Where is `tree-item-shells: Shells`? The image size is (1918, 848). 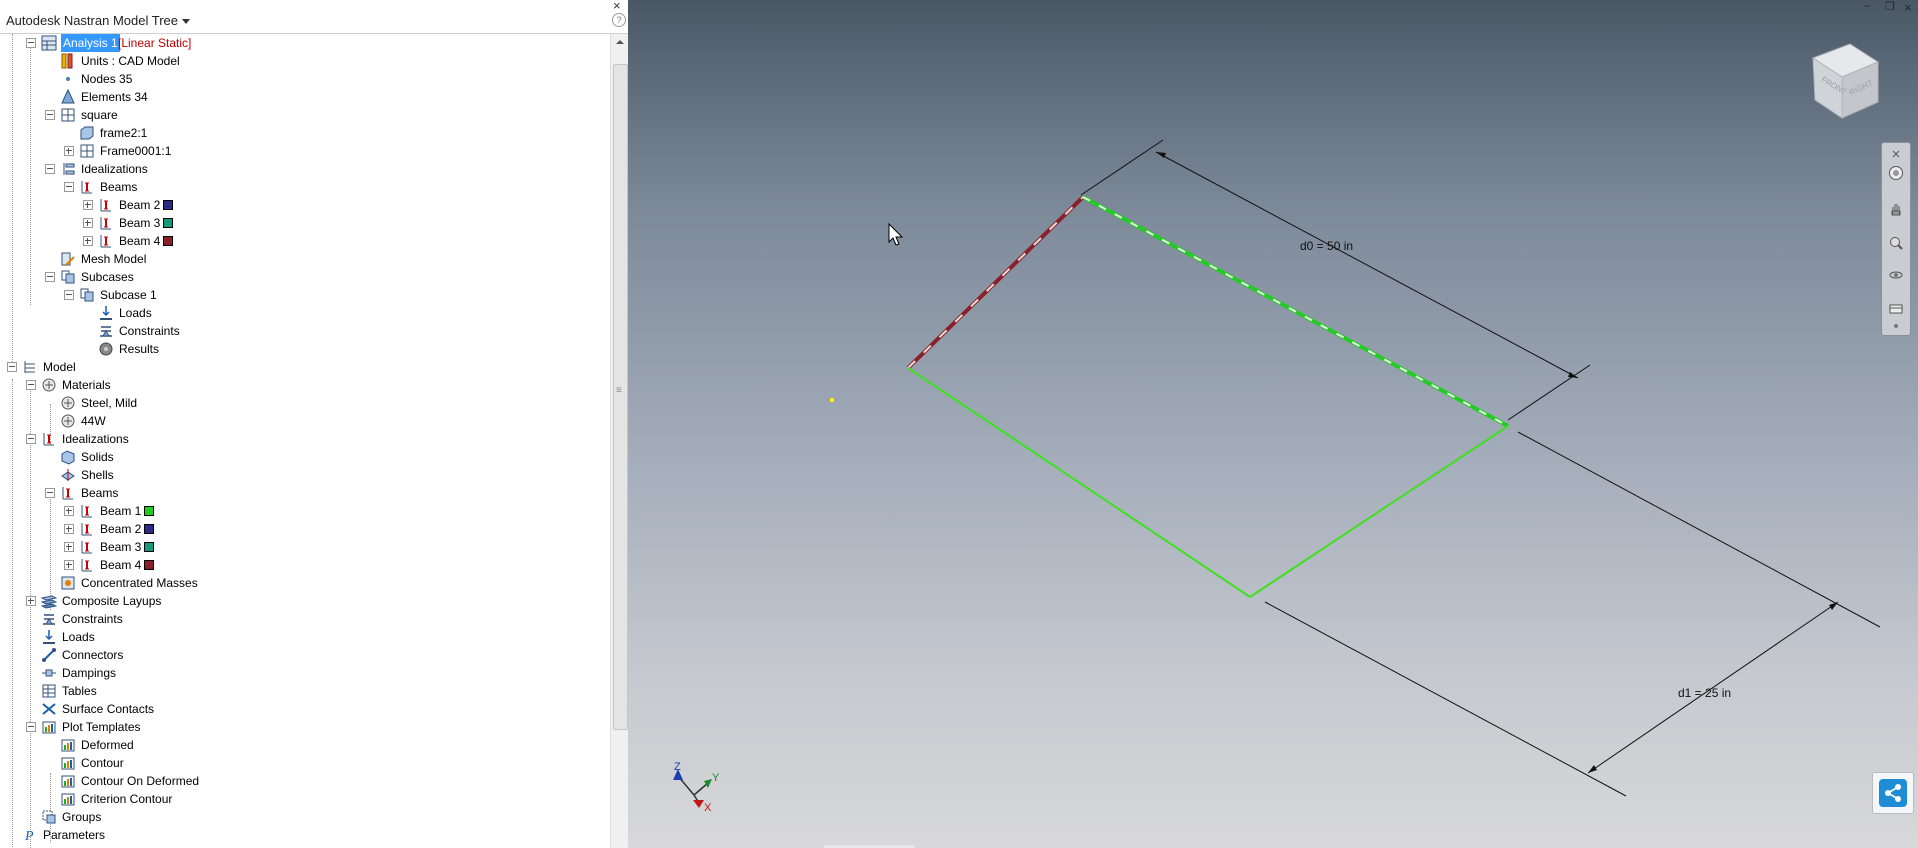
tree-item-shells: Shells is located at coordinates (300, 475).